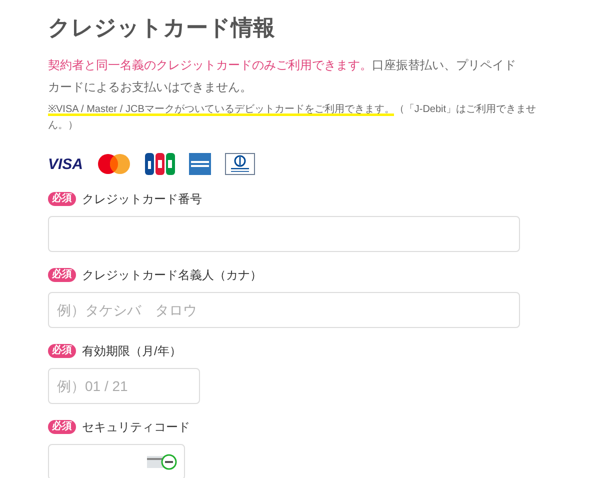  What do you see at coordinates (162, 462) in the screenshot?
I see `card-security-code-icon` at bounding box center [162, 462].